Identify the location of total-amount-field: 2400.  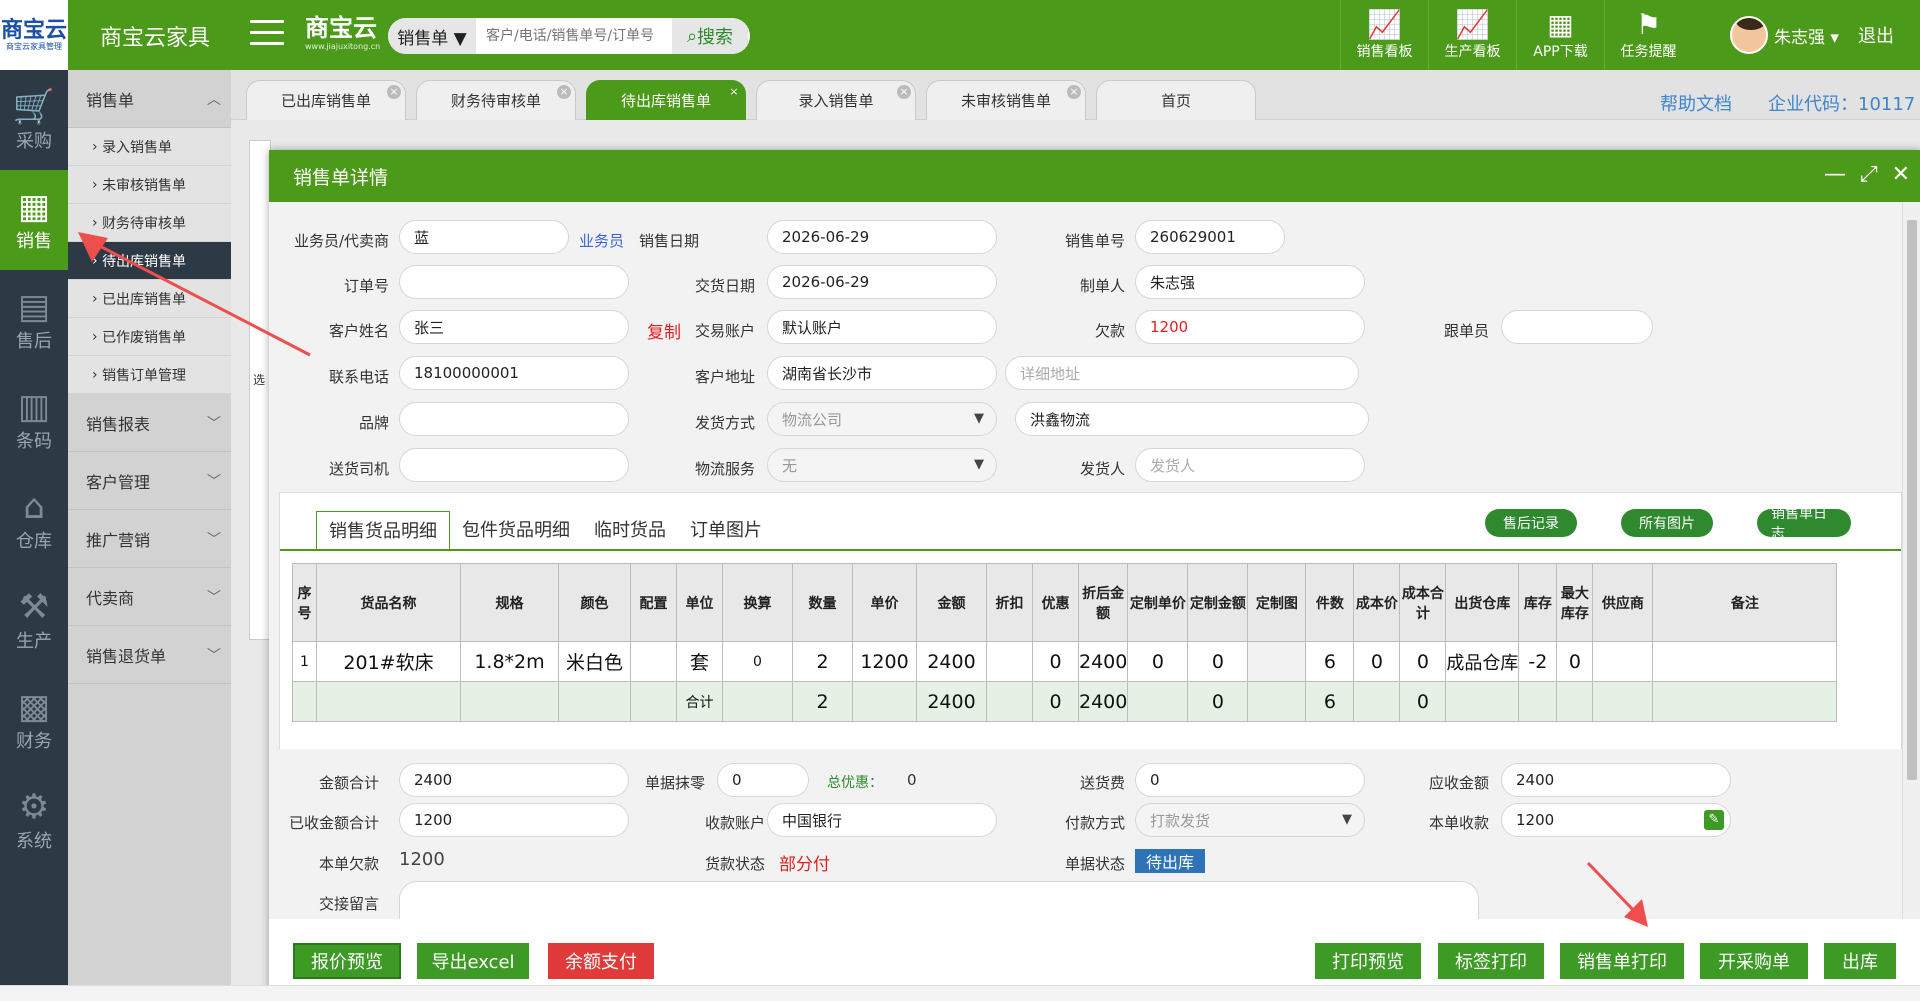
(514, 780).